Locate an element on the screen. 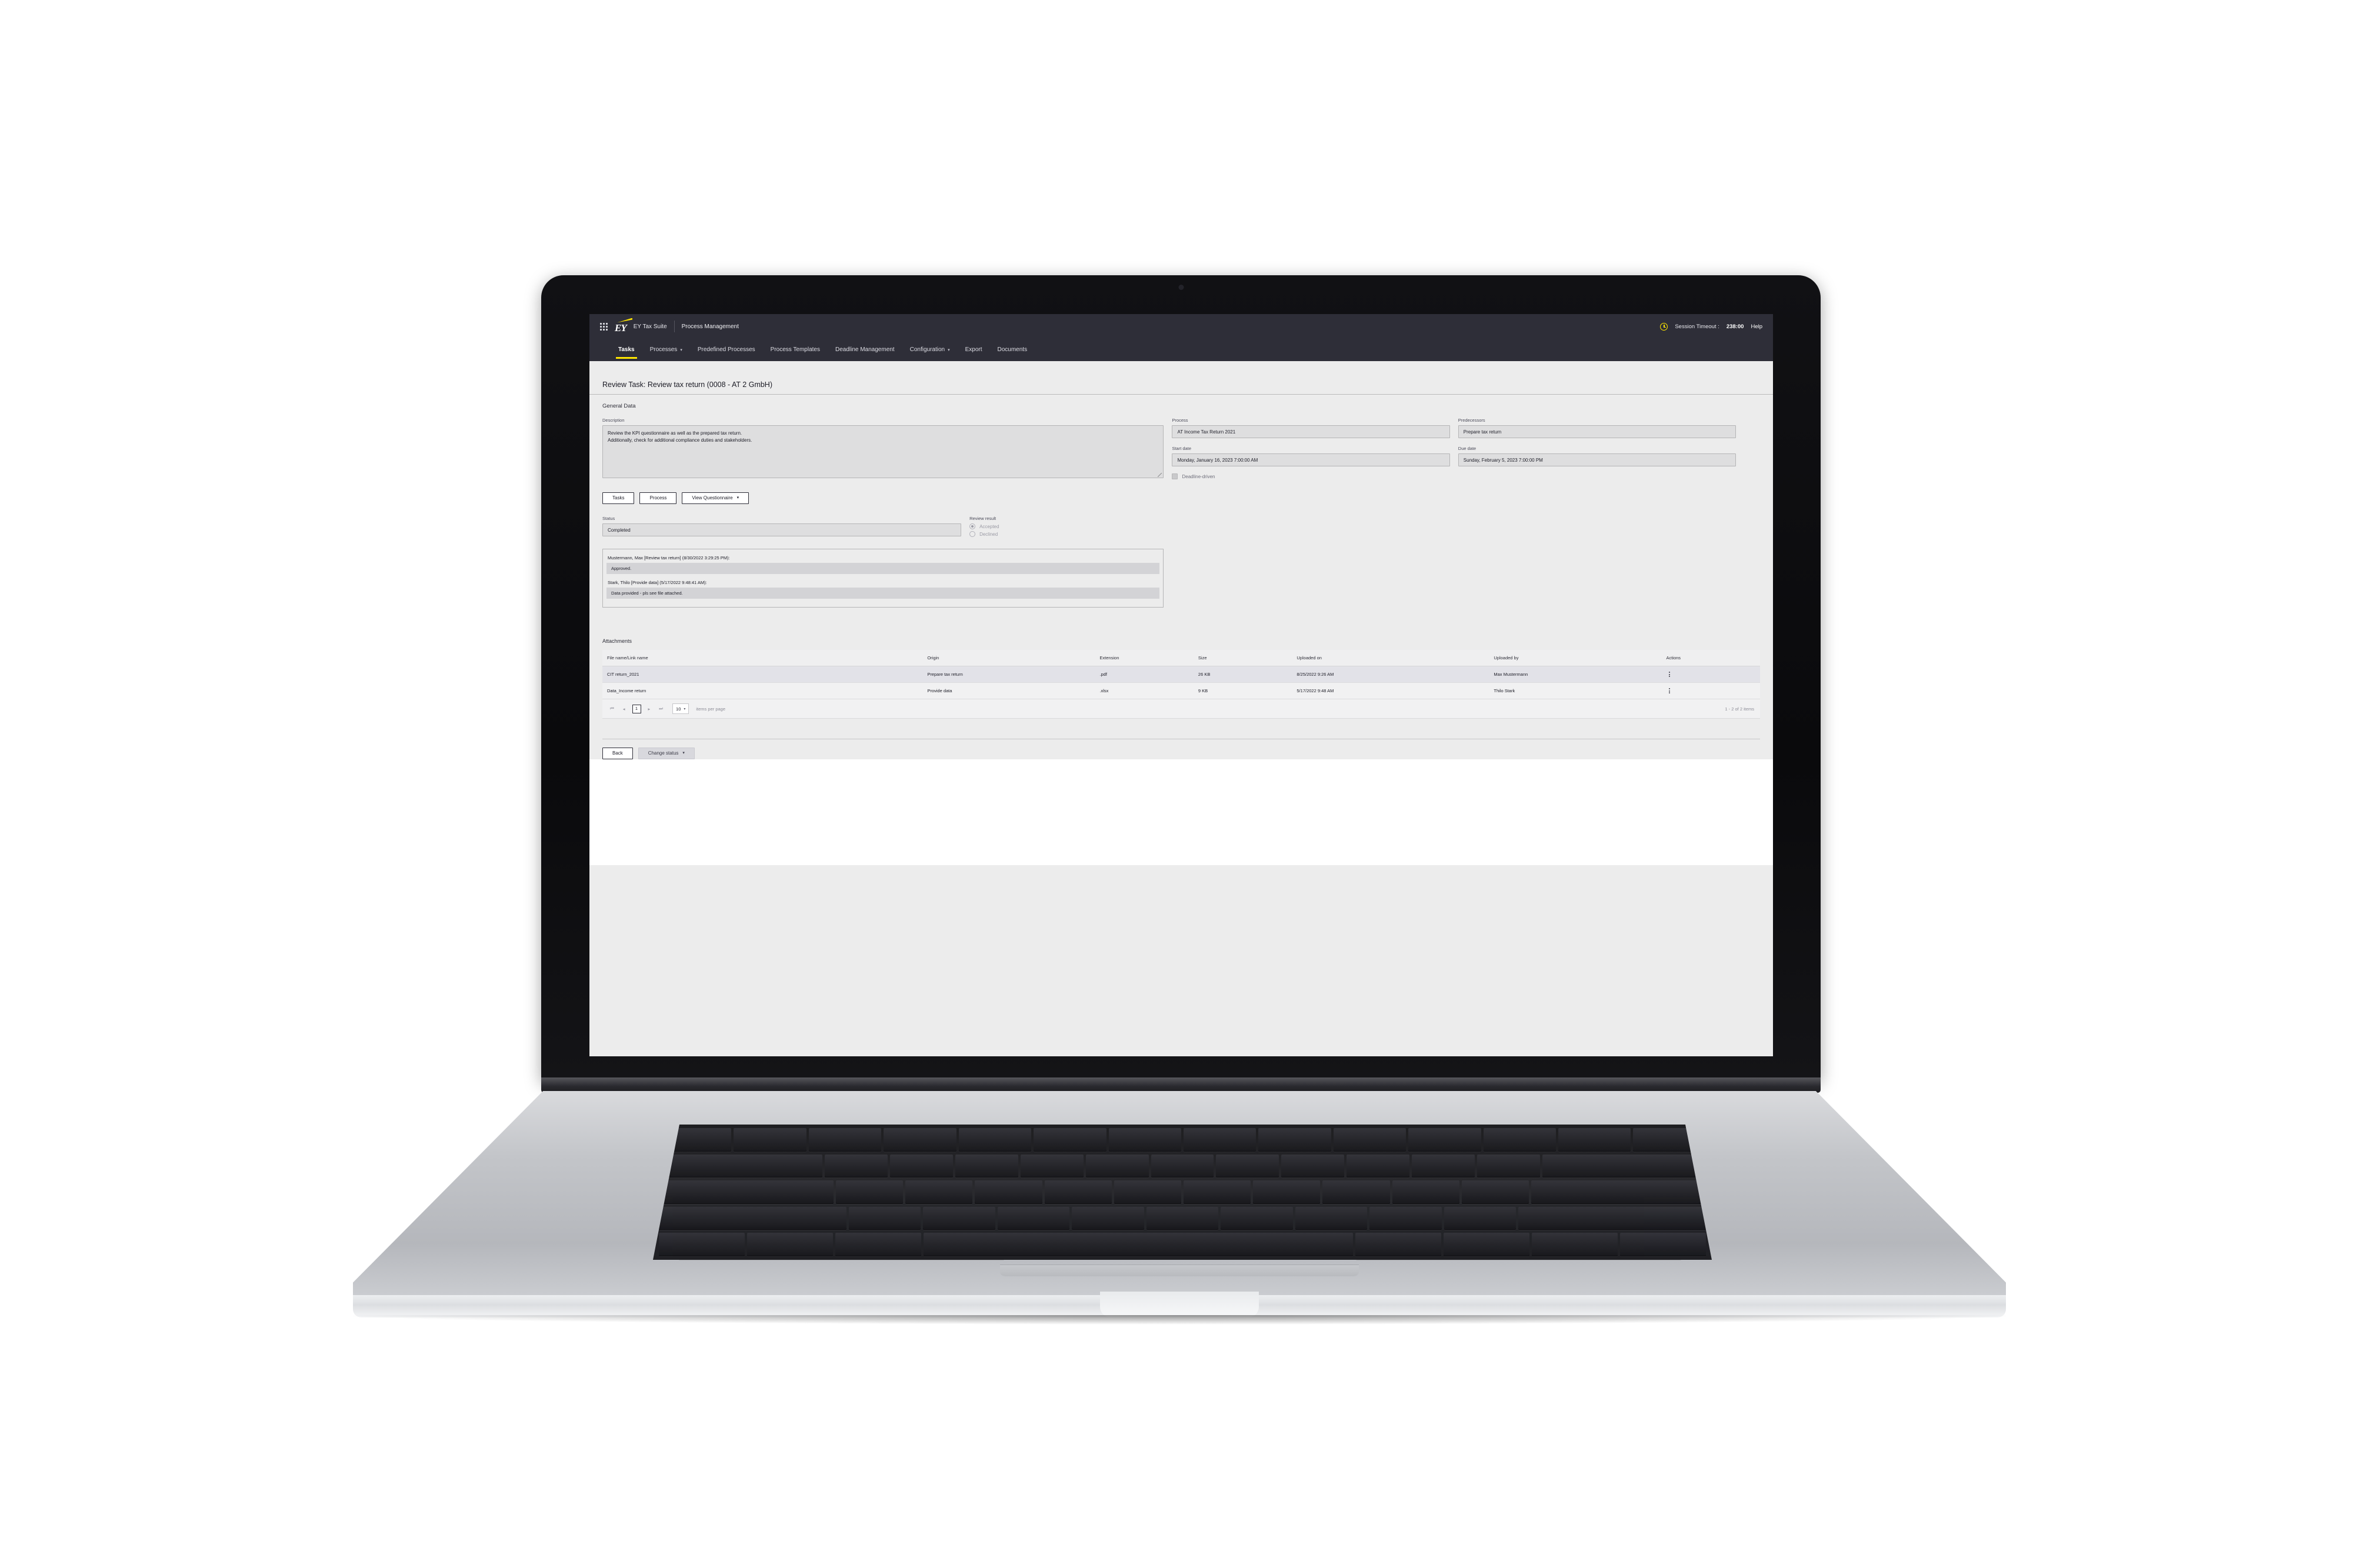 The height and width of the screenshot is (1568, 2353). nav-item-configuration: Configuration ▾ is located at coordinates (930, 350).